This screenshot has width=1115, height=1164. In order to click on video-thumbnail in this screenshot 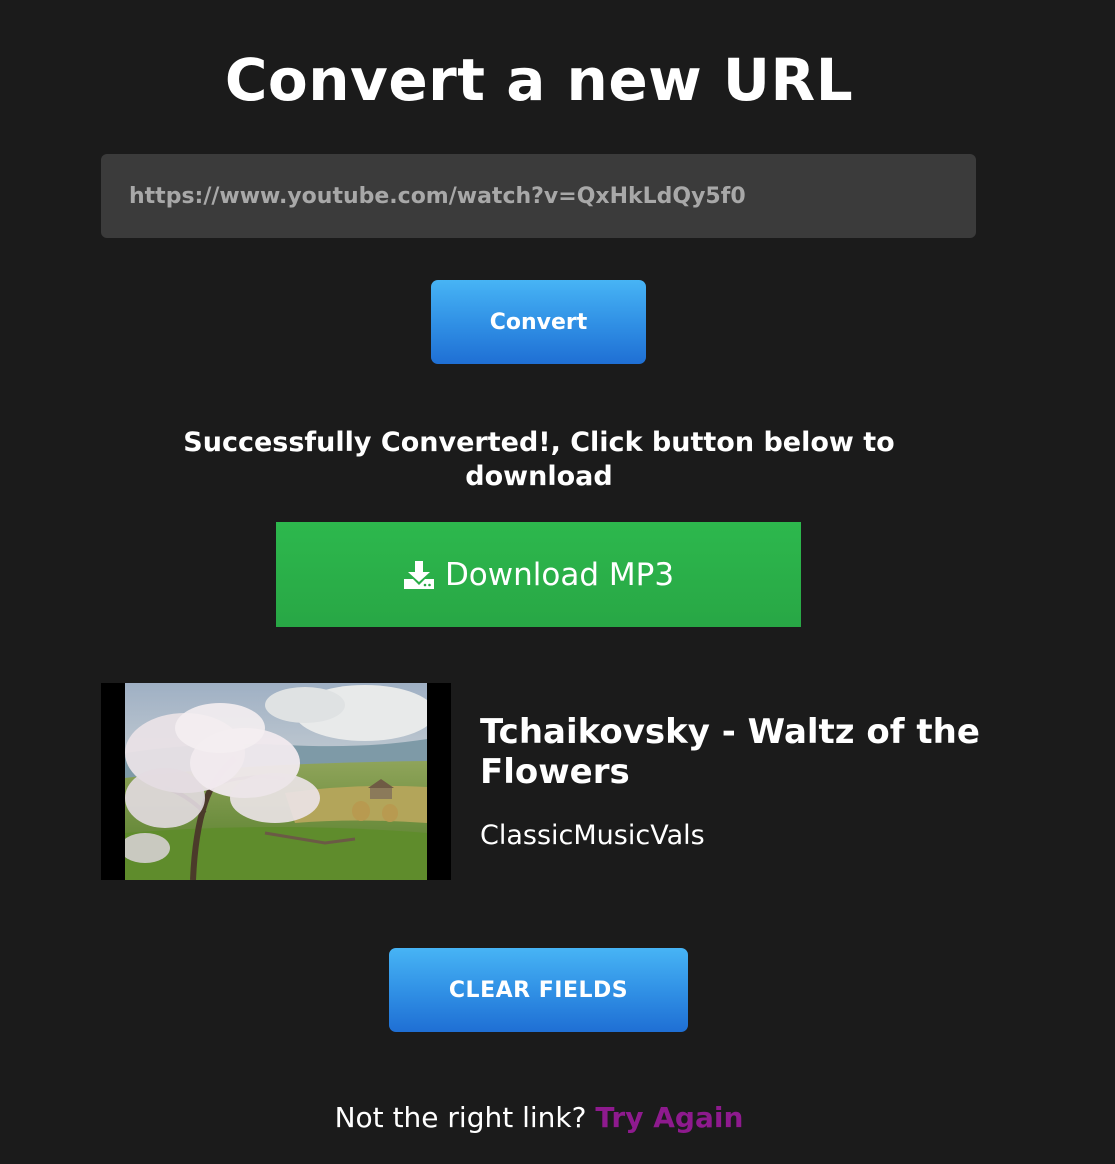, I will do `click(276, 781)`.